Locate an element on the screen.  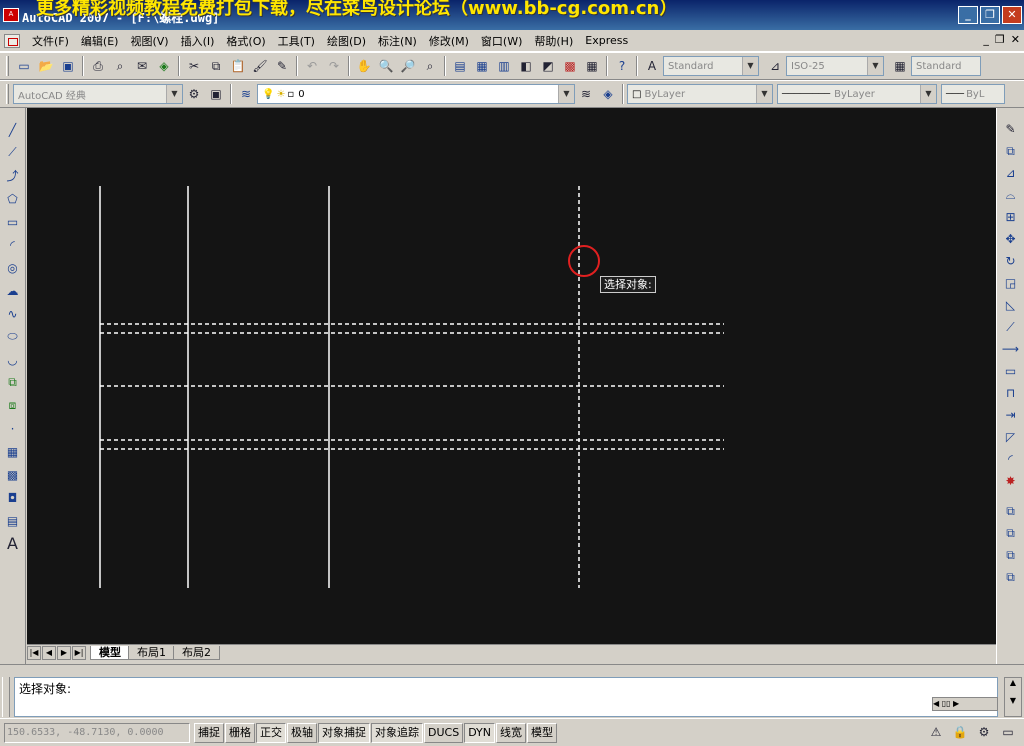
insert-block-icon: ⧉ is located at coordinates (13, 382).